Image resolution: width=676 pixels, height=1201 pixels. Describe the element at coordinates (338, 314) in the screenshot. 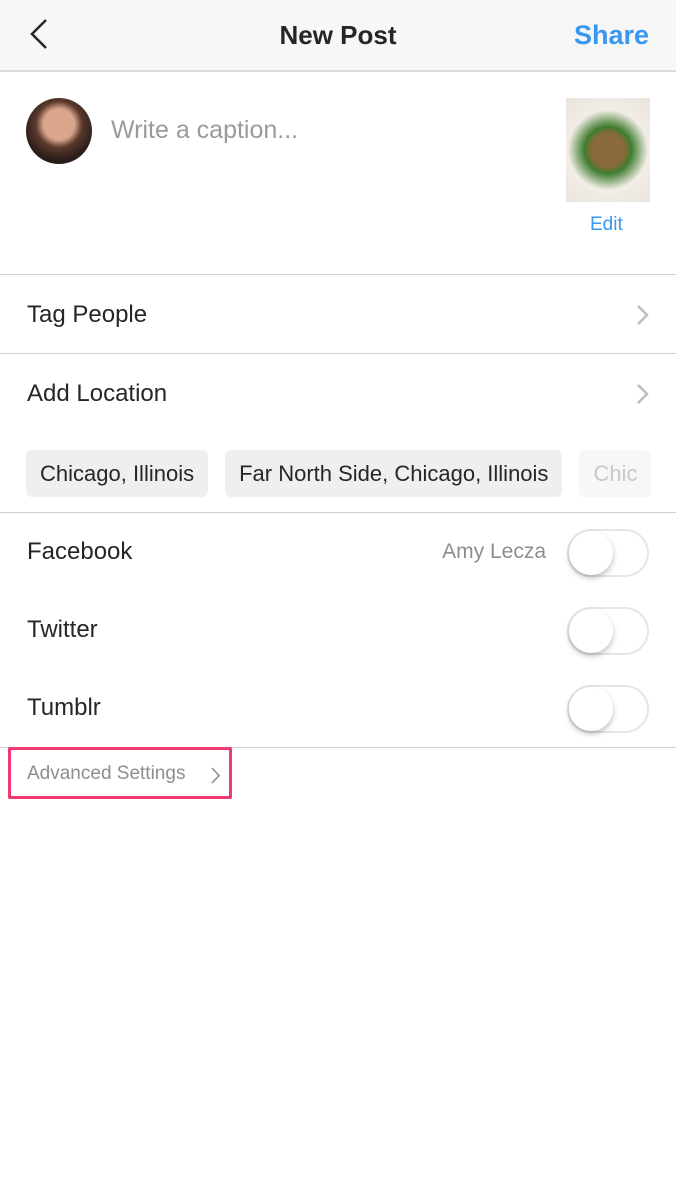

I see `tag-people-row: Tag People` at that location.